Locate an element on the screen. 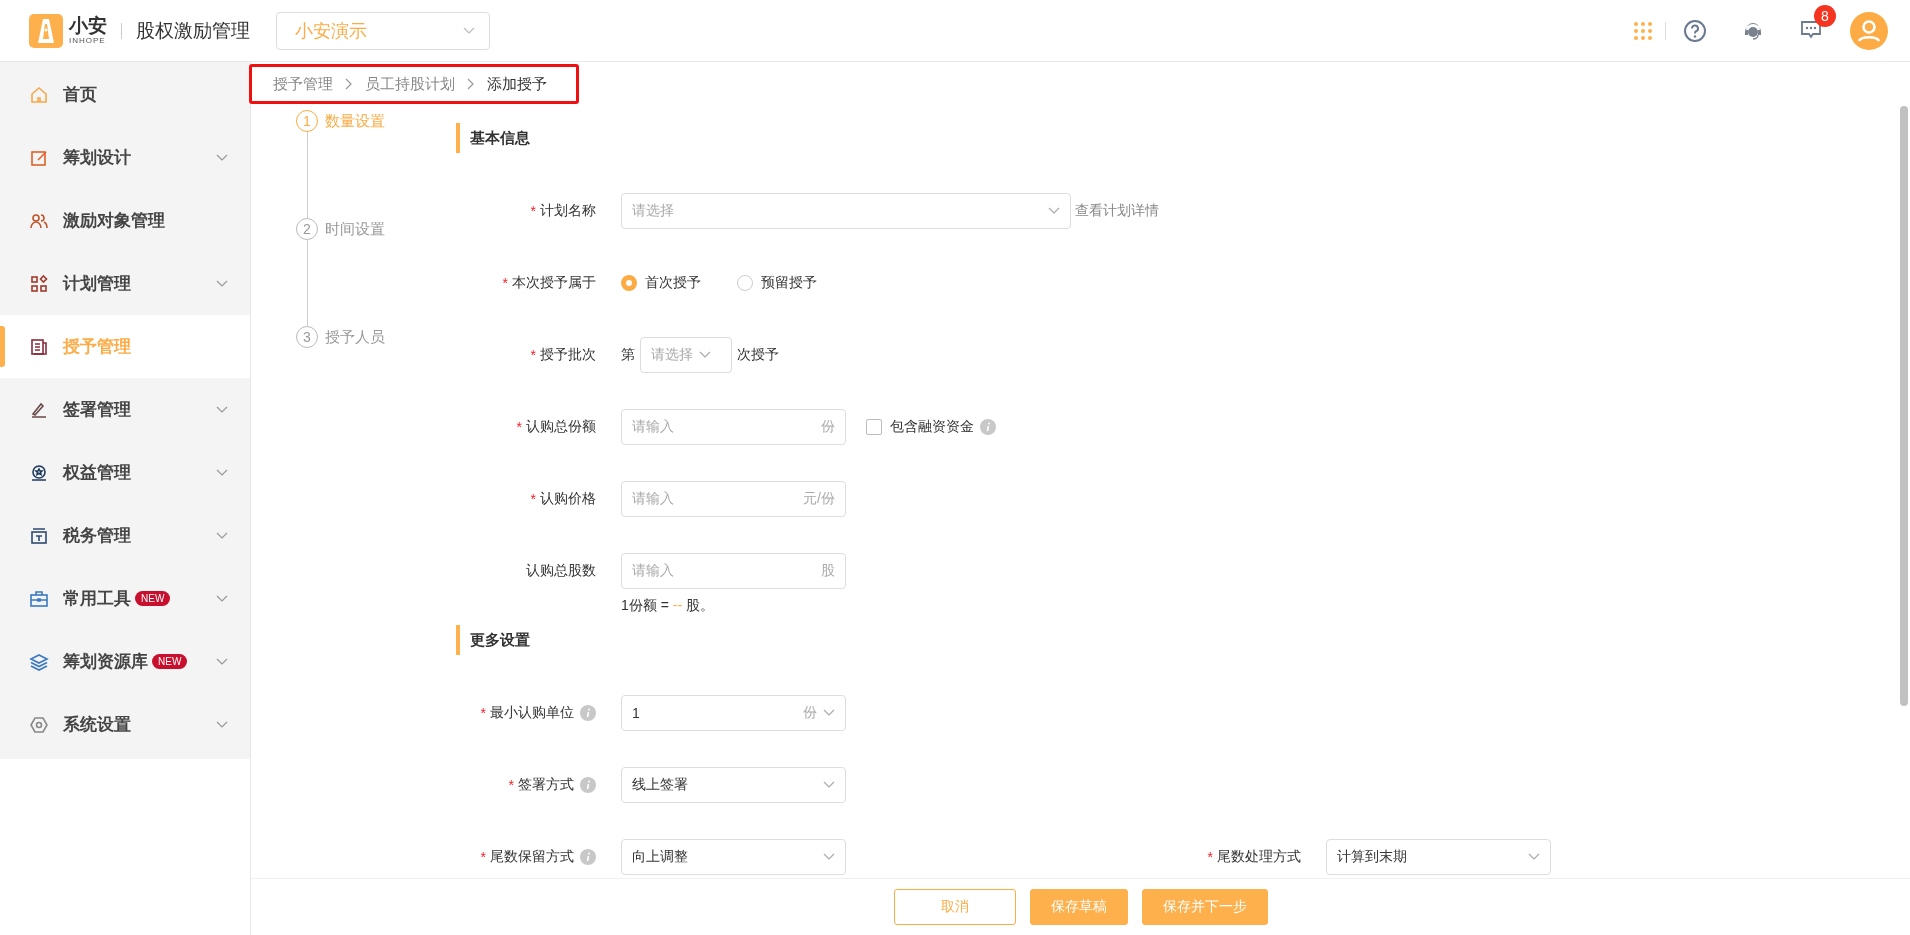 Image resolution: width=1910 pixels, height=935 pixels. breadcrumb-item: 添加授予 is located at coordinates (517, 84).